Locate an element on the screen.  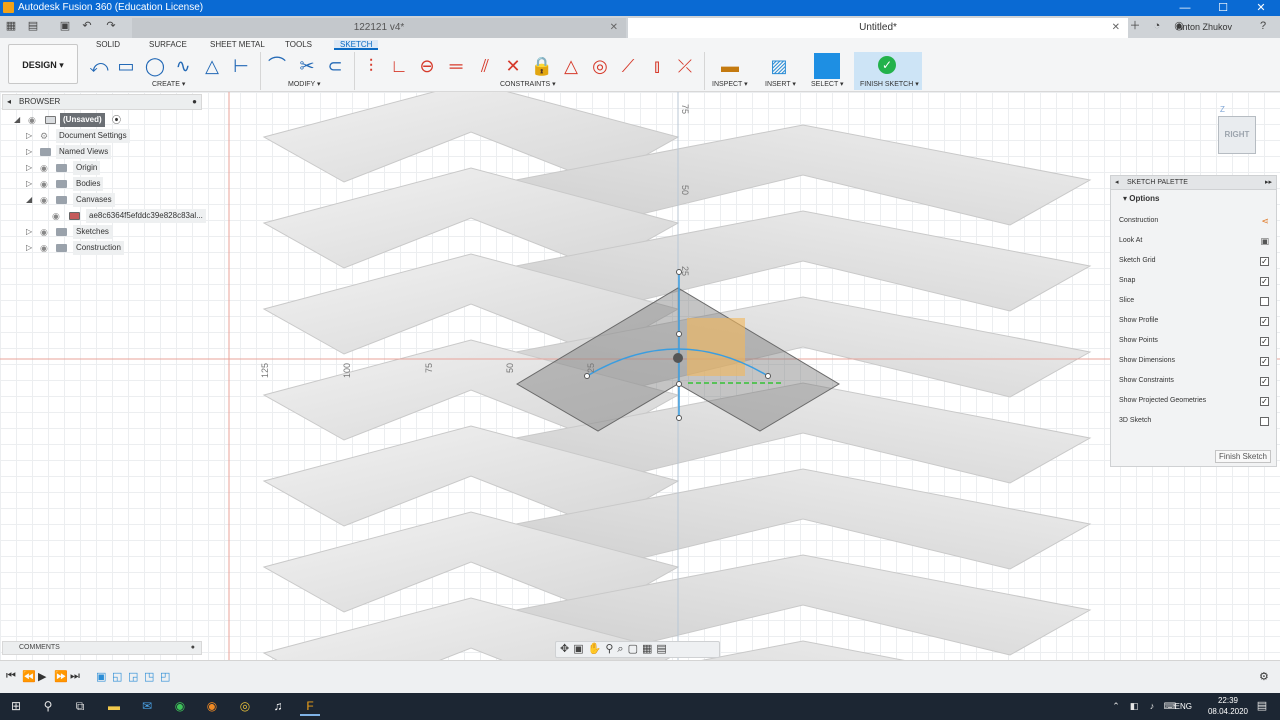
origin-point is located at coordinates (678, 358).